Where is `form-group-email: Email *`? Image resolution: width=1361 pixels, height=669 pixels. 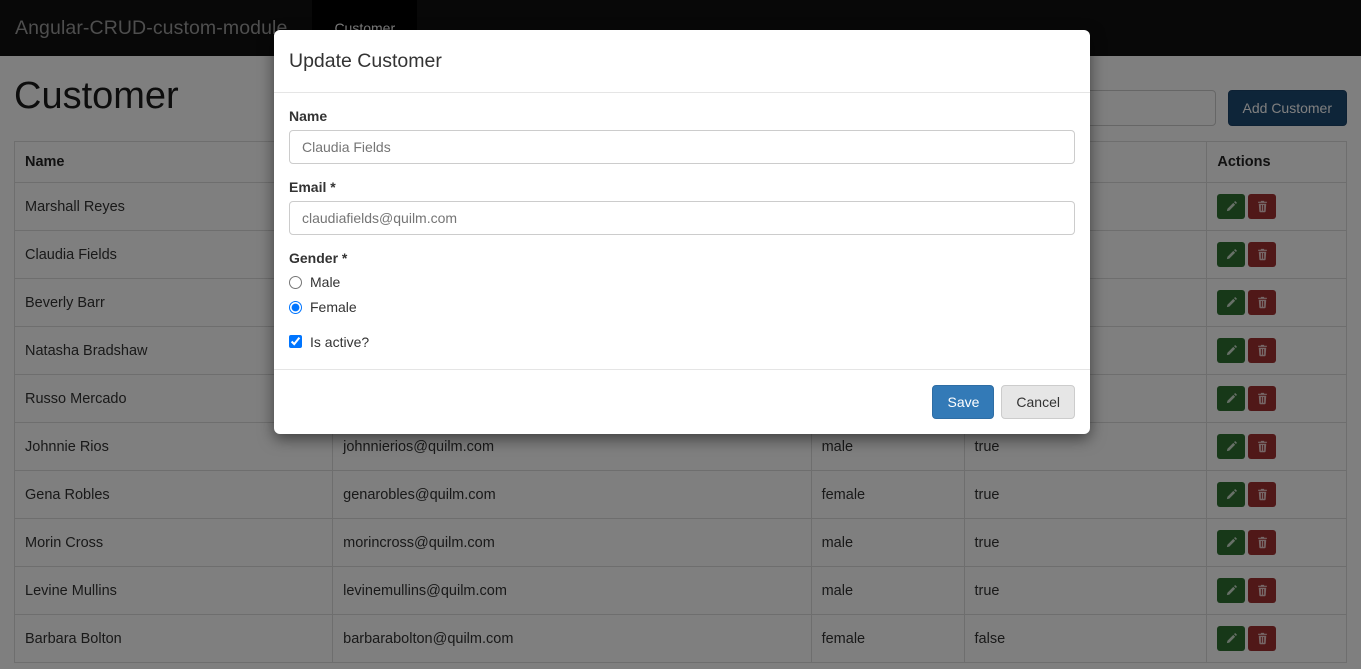
form-group-email: Email * is located at coordinates (682, 207).